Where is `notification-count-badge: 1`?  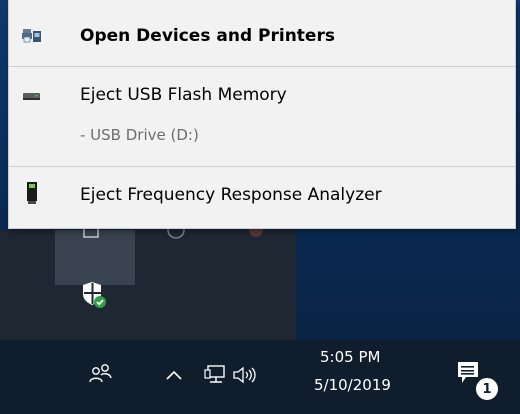
notification-count-badge: 1 is located at coordinates (487, 389).